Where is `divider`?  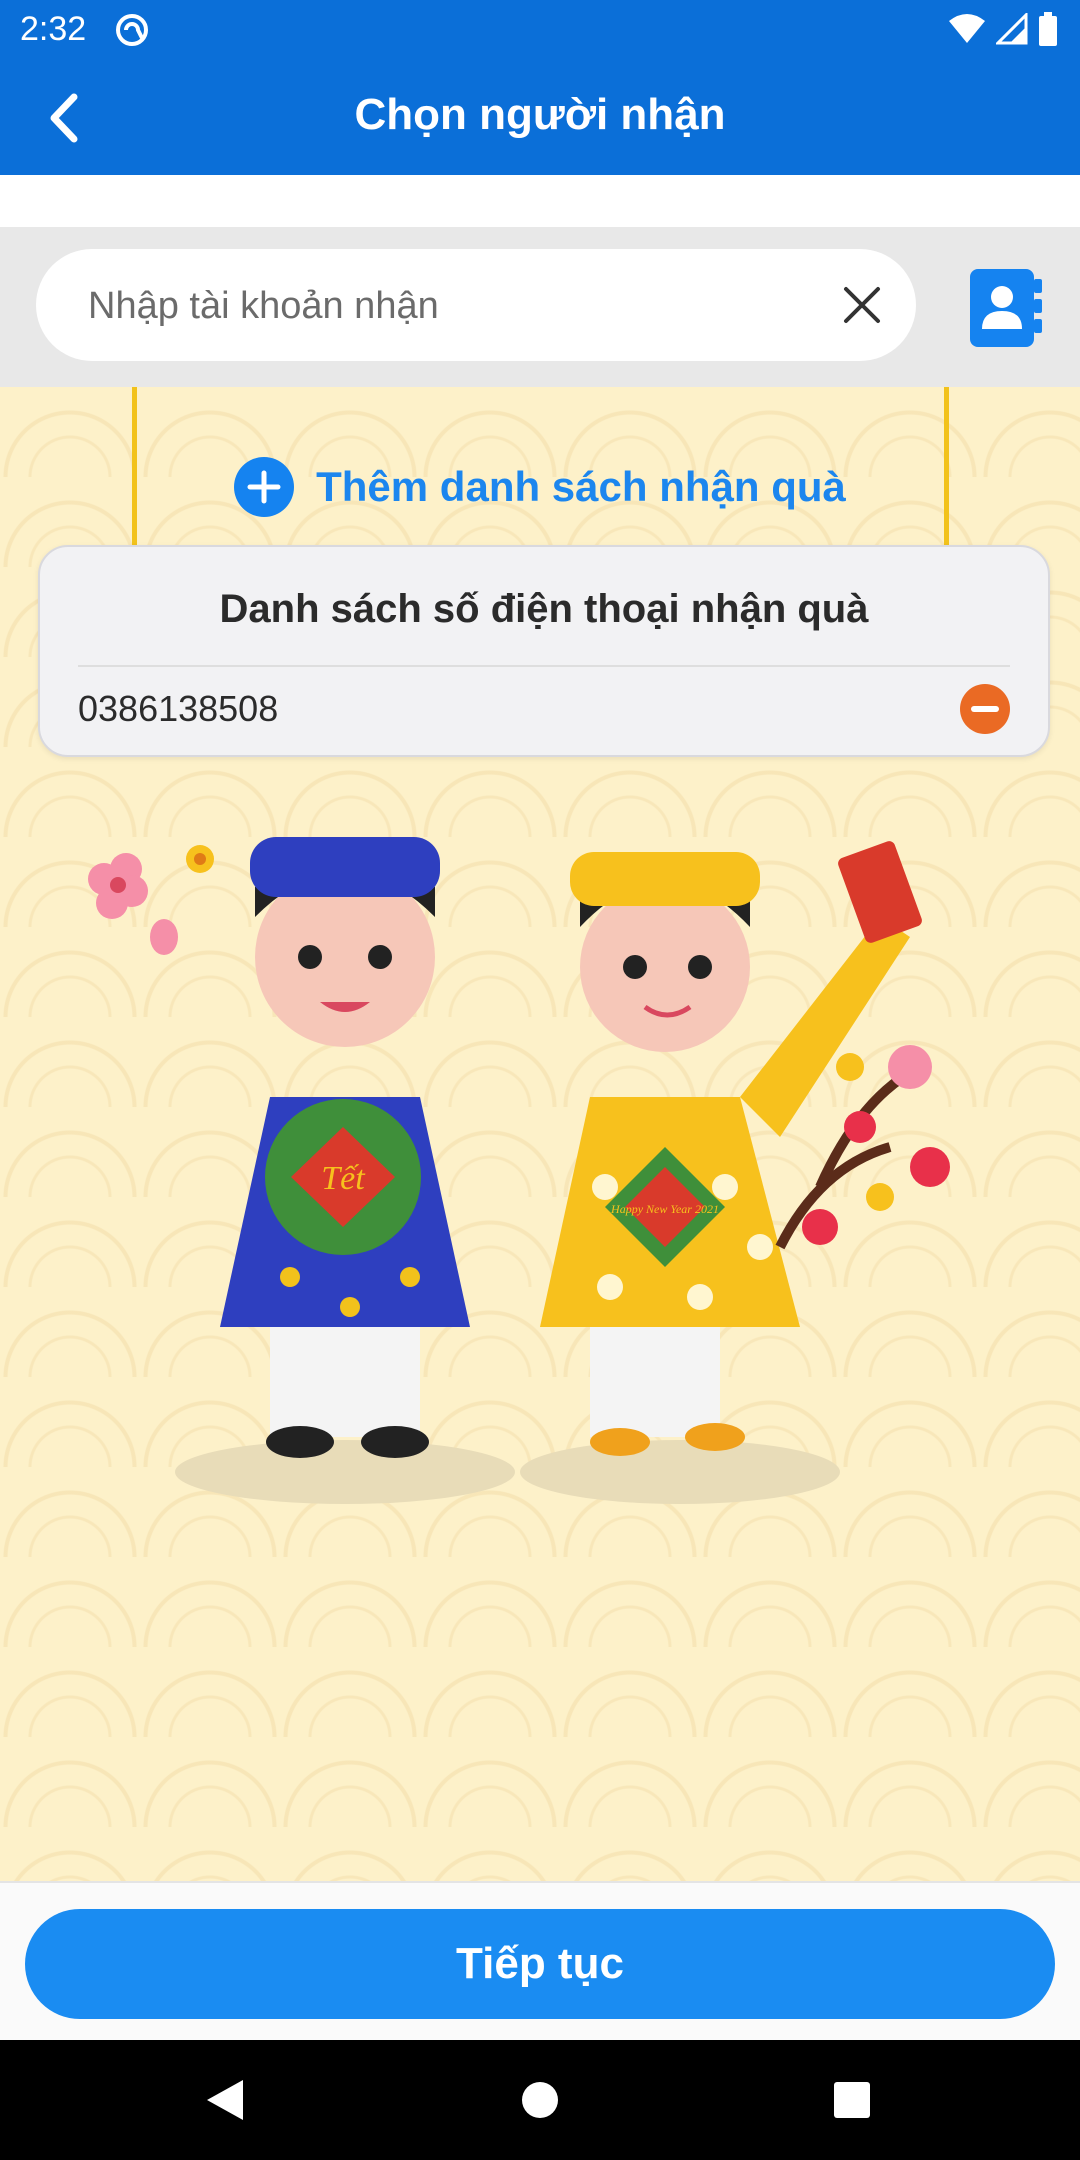
divider is located at coordinates (544, 666).